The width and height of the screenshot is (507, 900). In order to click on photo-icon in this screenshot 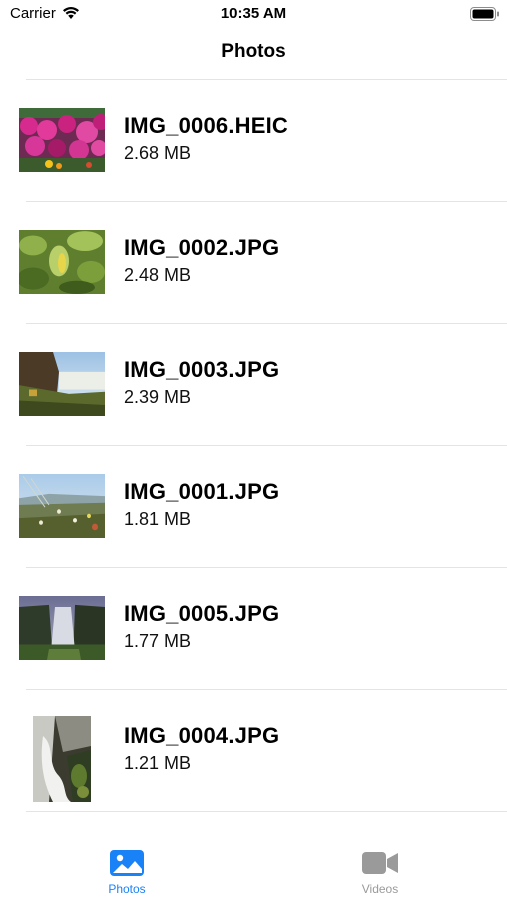, I will do `click(127, 863)`.